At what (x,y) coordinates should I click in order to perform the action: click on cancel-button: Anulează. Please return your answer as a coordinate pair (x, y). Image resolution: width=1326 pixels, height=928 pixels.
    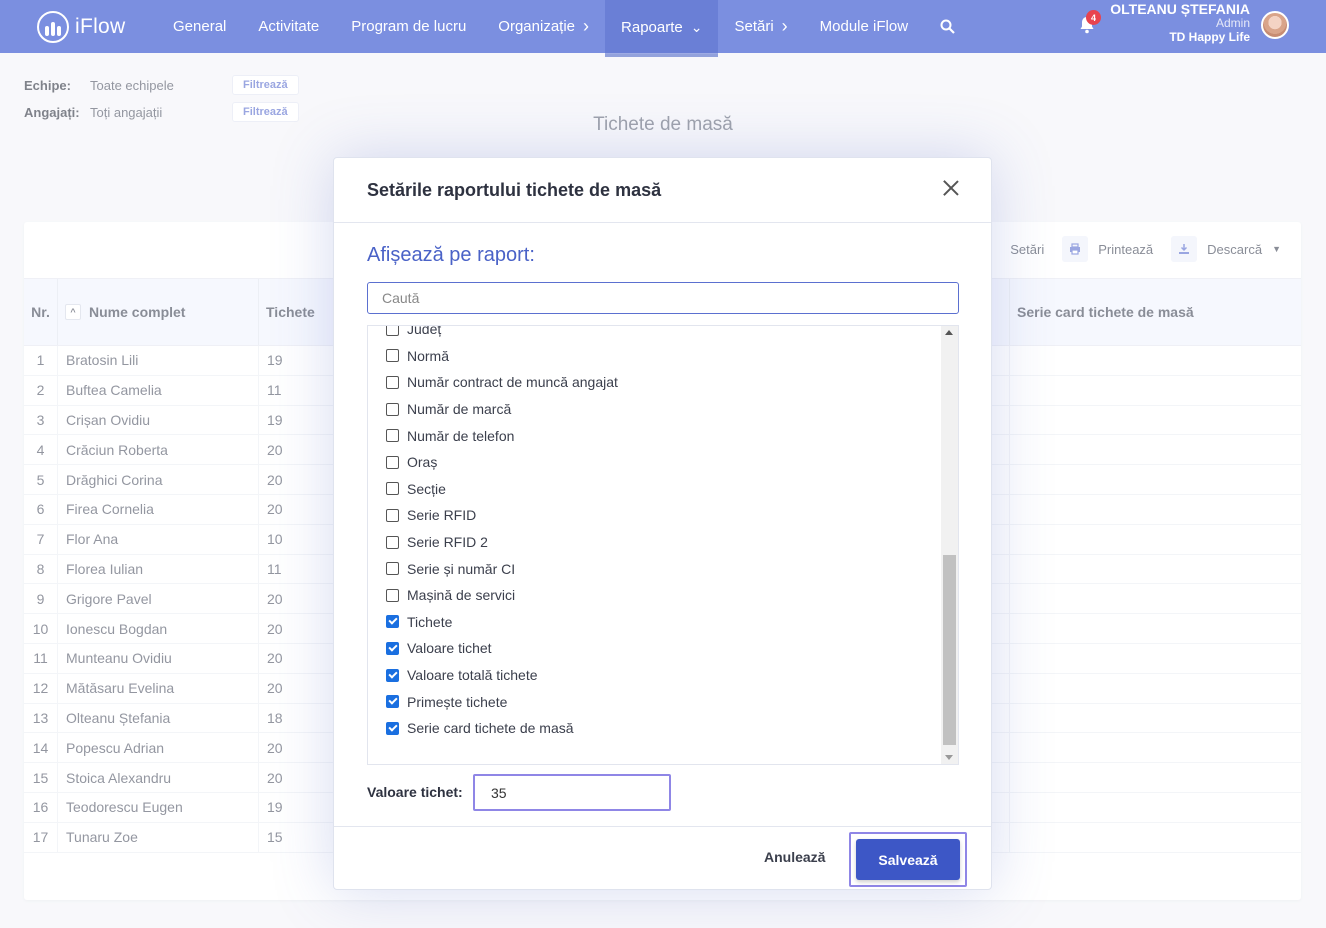
    Looking at the image, I should click on (794, 857).